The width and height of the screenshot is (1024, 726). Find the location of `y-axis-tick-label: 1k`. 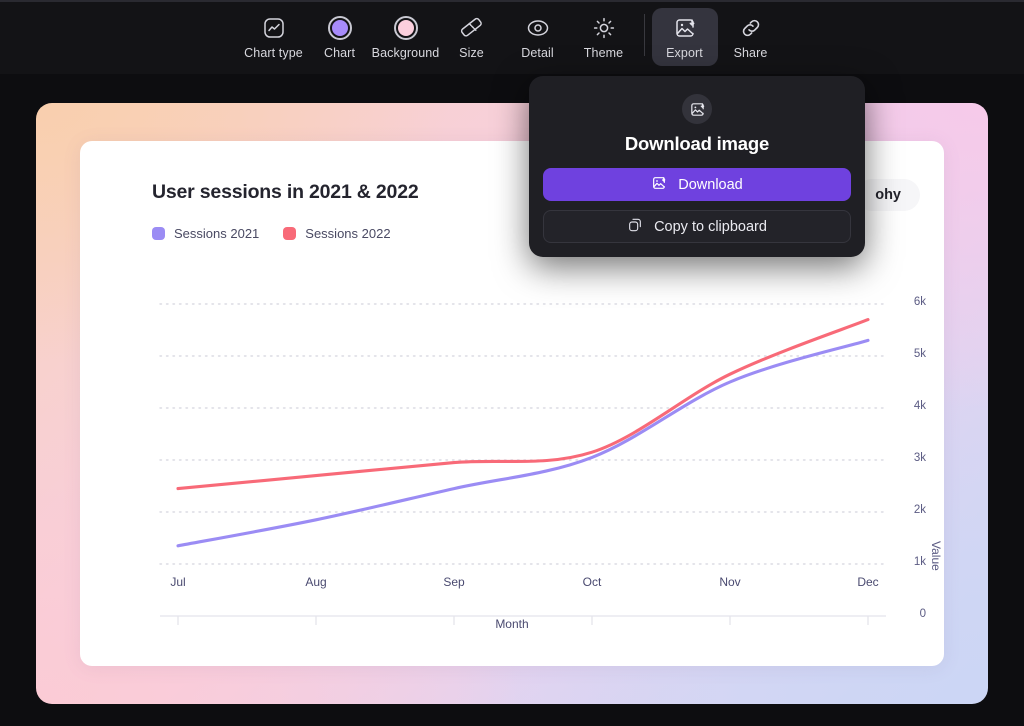

y-axis-tick-label: 1k is located at coordinates (919, 562).